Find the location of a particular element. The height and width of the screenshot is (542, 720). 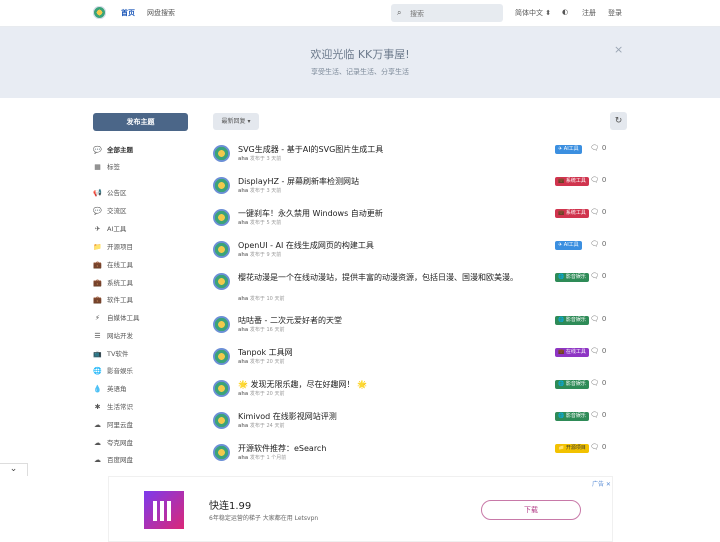

sidebar-item: ✈ AI工具 is located at coordinates (110, 229).